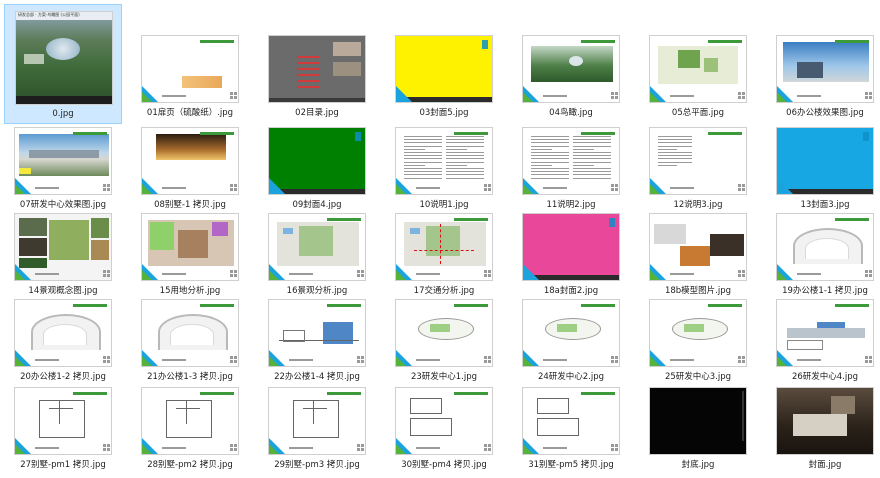 The height and width of the screenshot is (478, 880). I want to click on file-item: 06办公楼效果图.jpg, so click(823, 78).